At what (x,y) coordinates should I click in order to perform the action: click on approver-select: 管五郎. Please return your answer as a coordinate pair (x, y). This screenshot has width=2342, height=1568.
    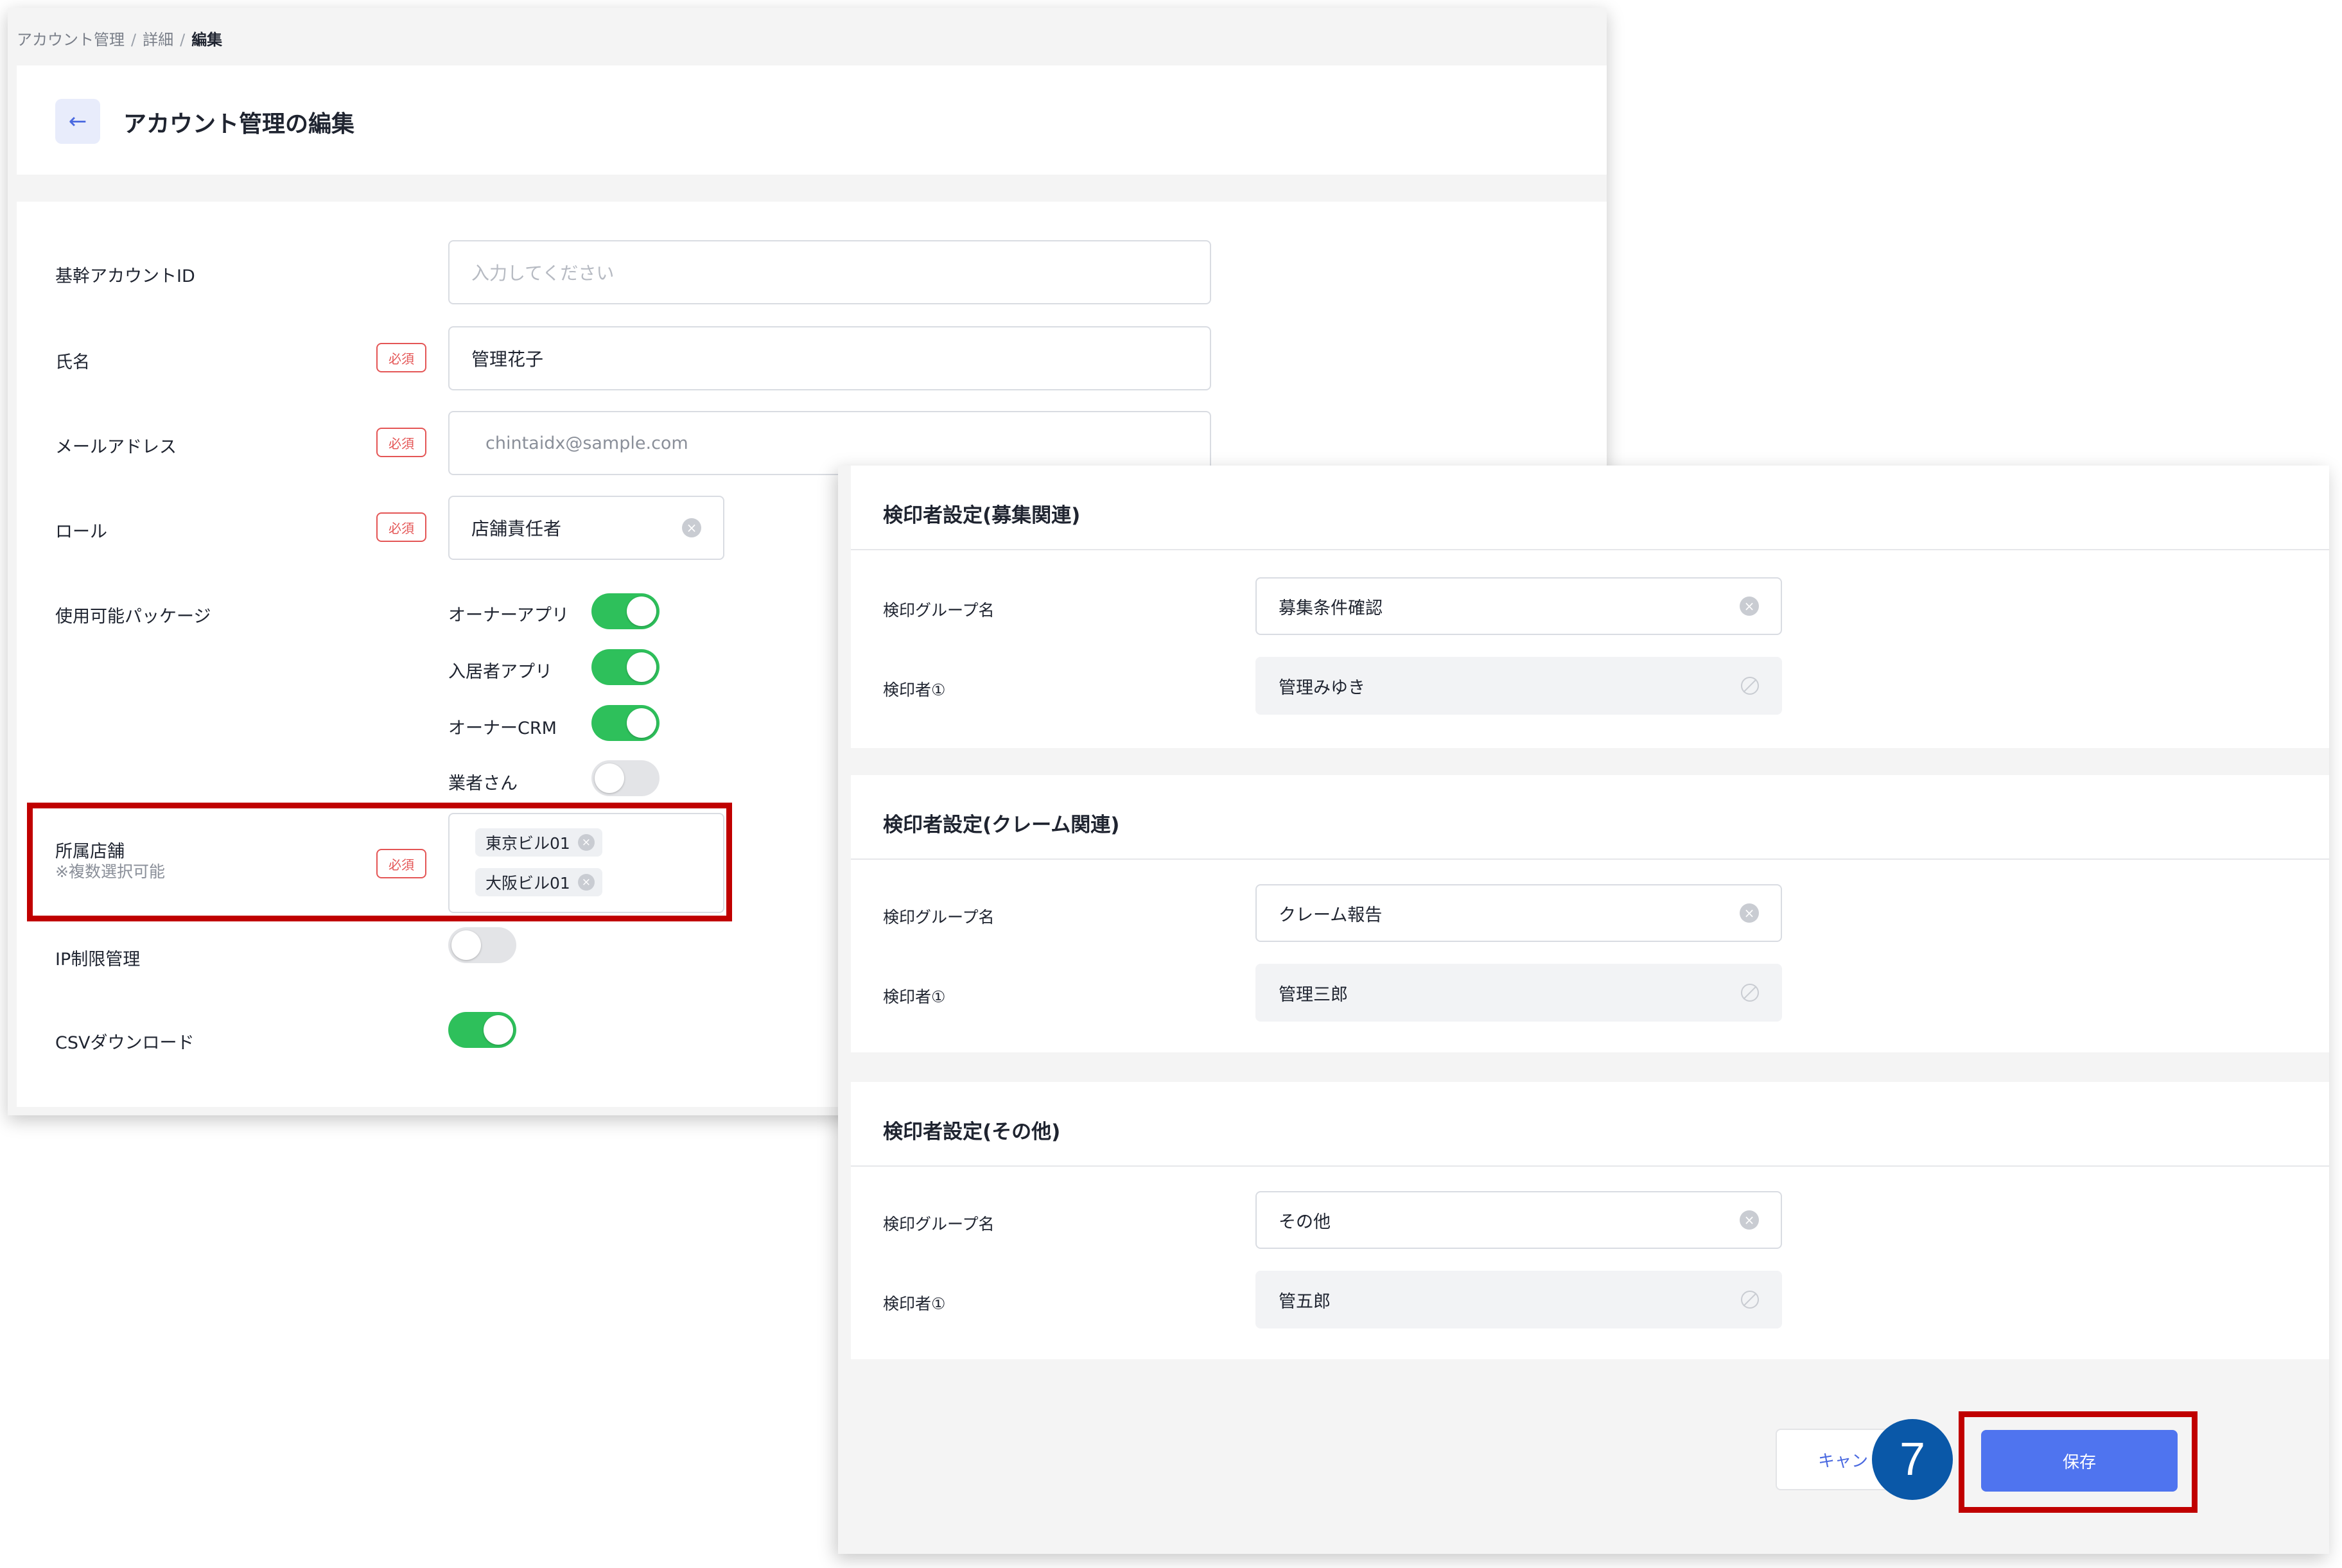
    Looking at the image, I should click on (1518, 1299).